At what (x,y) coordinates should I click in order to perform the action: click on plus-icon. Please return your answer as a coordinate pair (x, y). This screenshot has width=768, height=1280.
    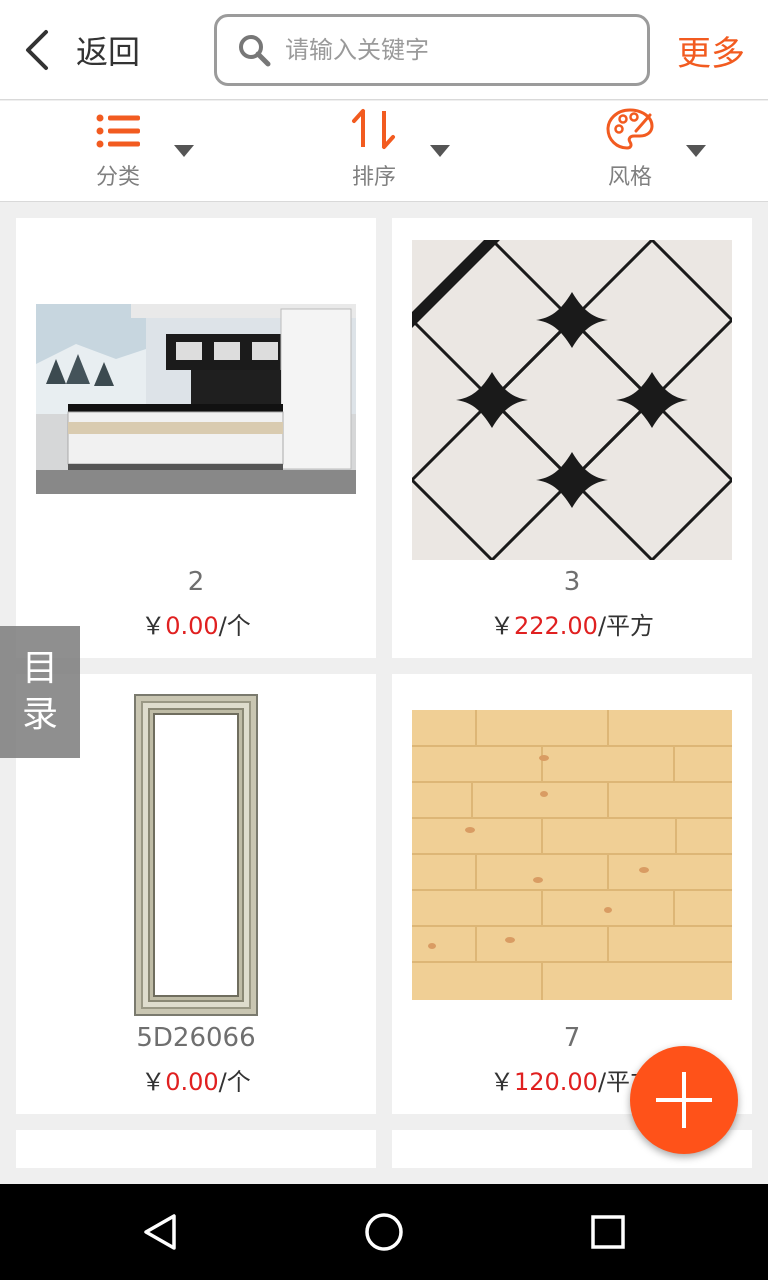
    Looking at the image, I should click on (684, 1100).